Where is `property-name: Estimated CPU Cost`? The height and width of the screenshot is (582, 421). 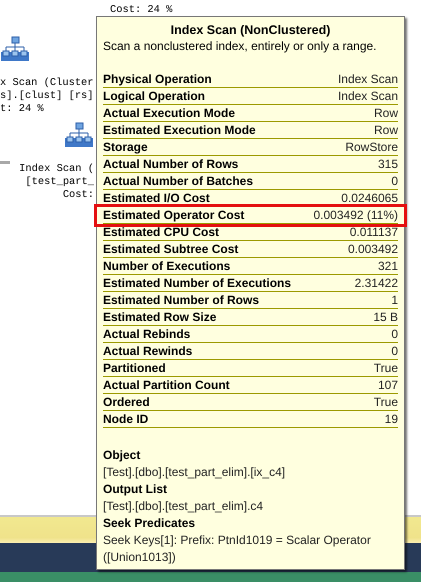 property-name: Estimated CPU Cost is located at coordinates (161, 232).